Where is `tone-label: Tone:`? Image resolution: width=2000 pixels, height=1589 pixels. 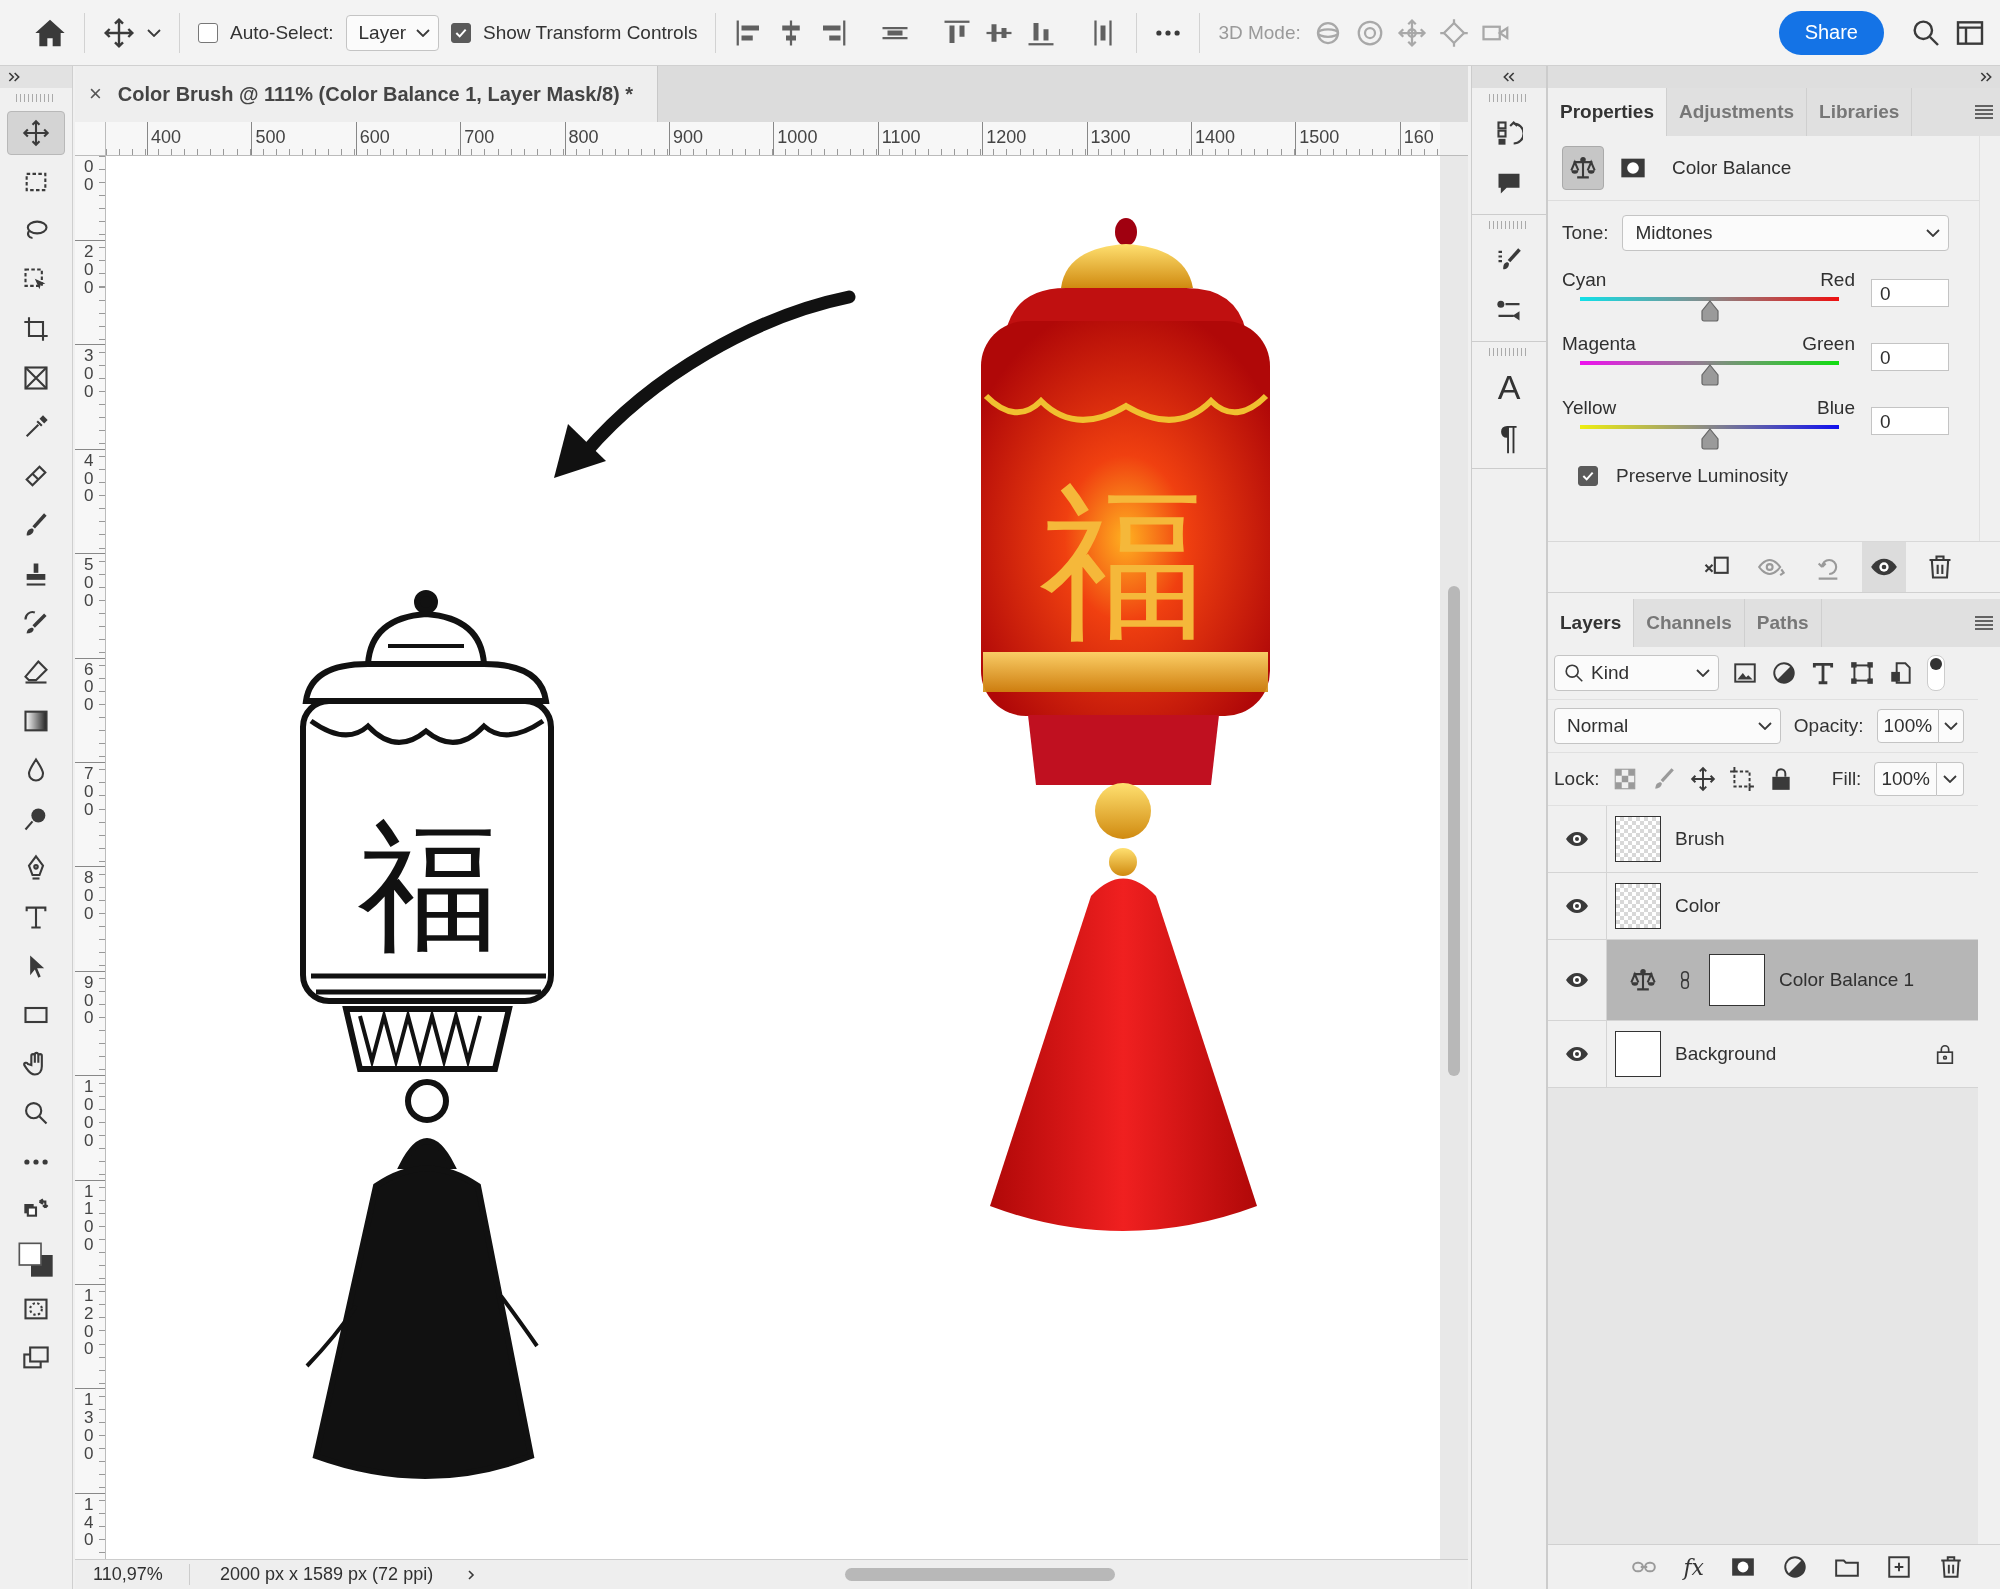 tone-label: Tone: is located at coordinates (1585, 233).